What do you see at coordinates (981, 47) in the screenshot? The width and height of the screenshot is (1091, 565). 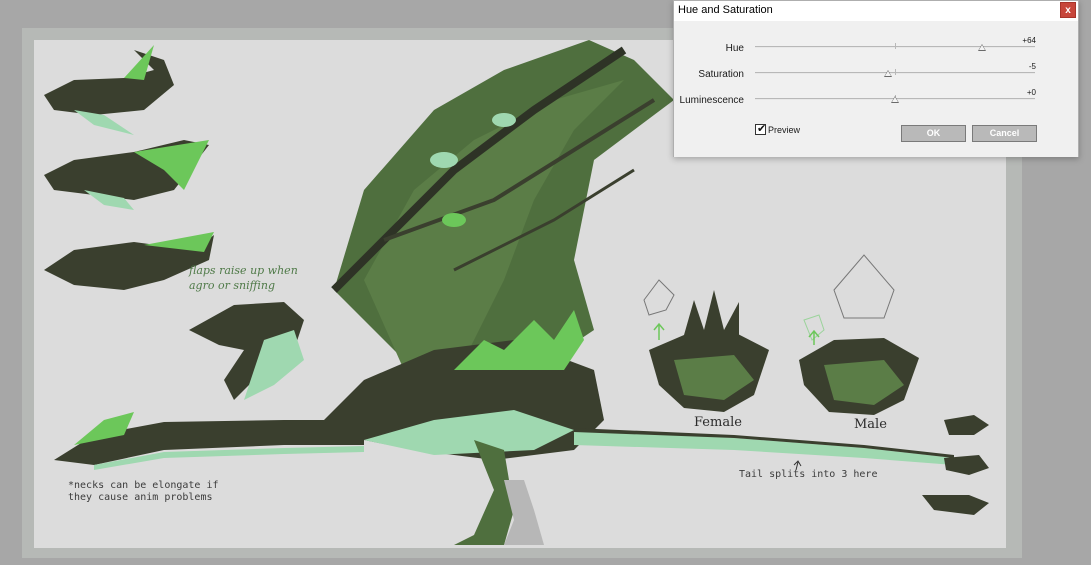 I see `hue-slider-thumb` at bounding box center [981, 47].